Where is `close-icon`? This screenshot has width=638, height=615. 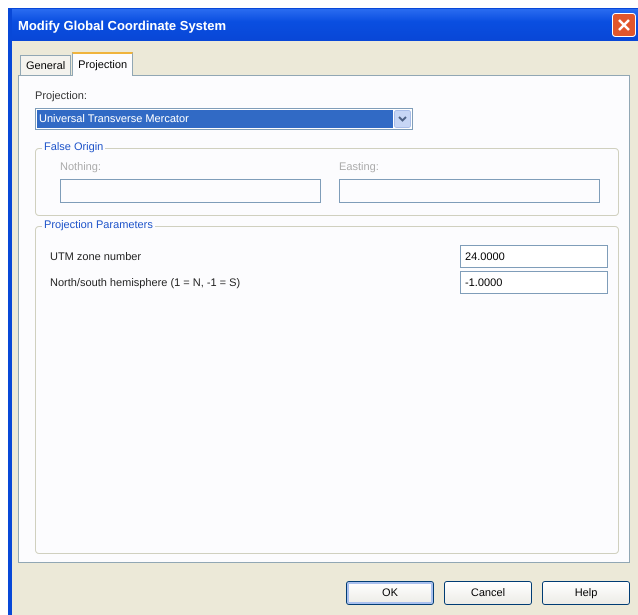 close-icon is located at coordinates (624, 25).